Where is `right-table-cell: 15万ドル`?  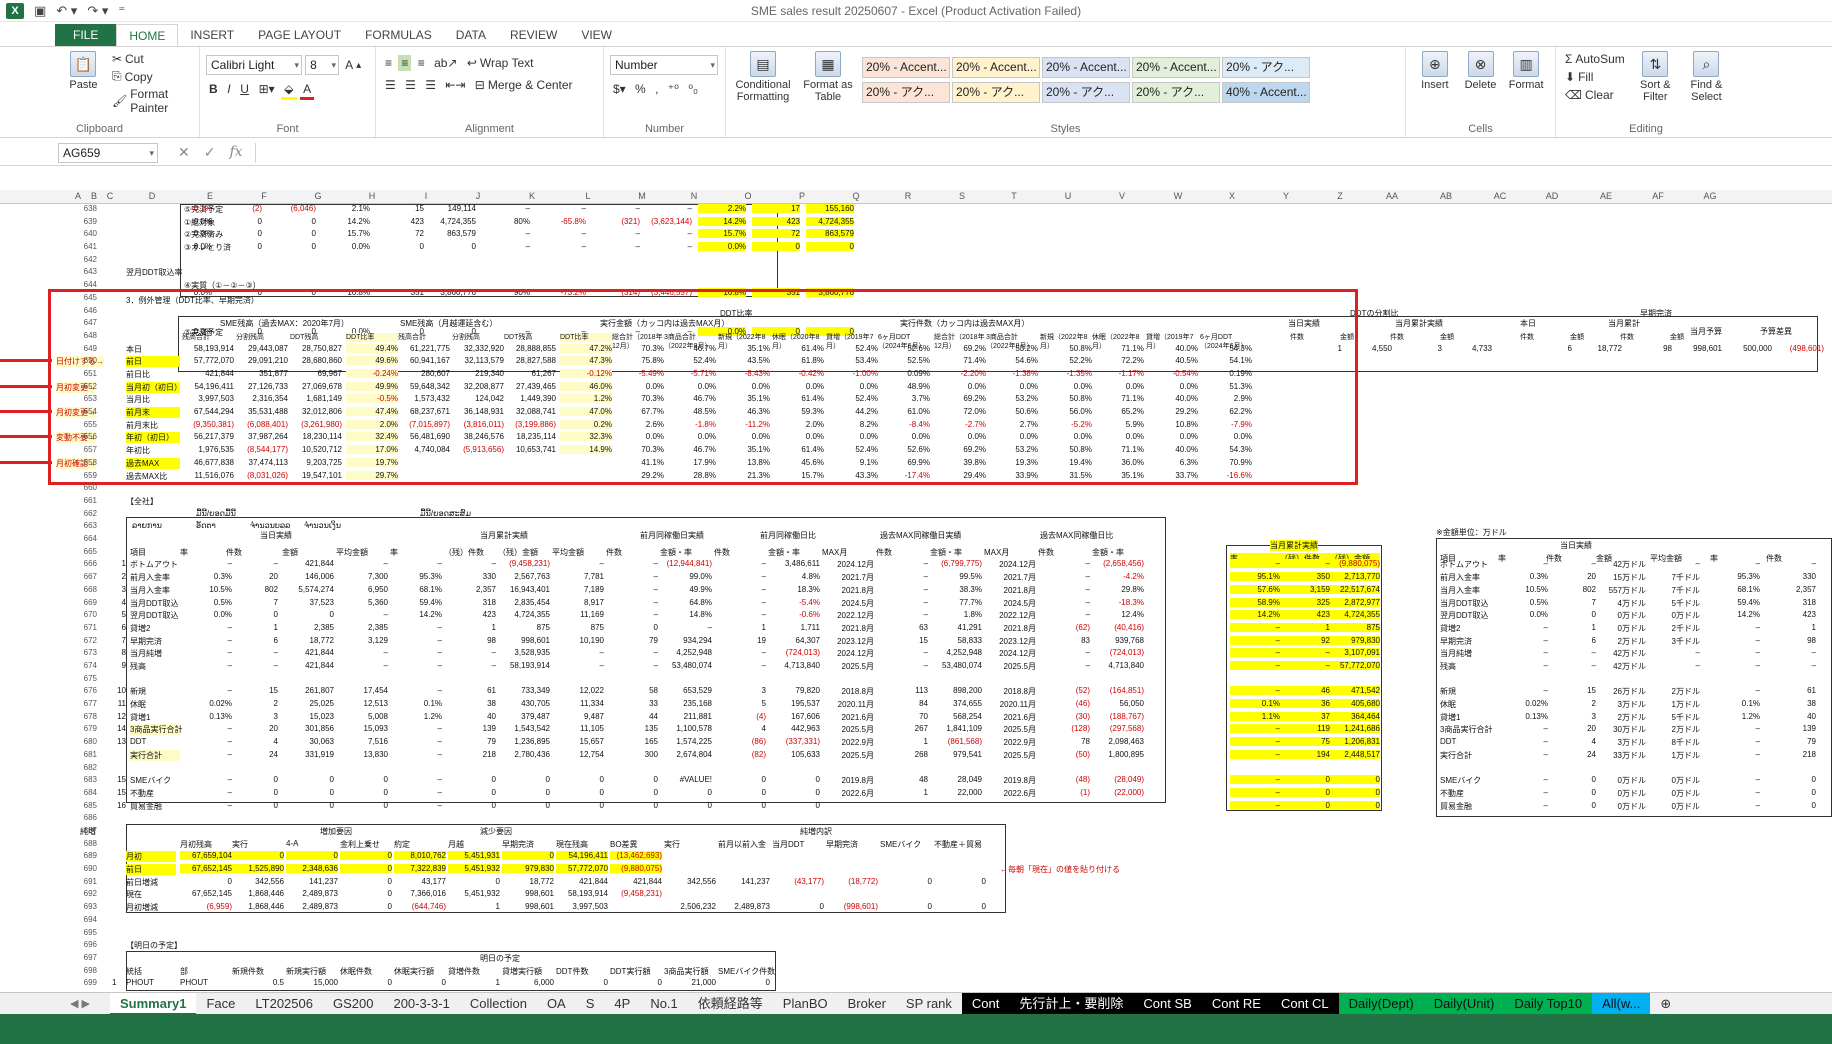 right-table-cell: 15万ドル is located at coordinates (1621, 577).